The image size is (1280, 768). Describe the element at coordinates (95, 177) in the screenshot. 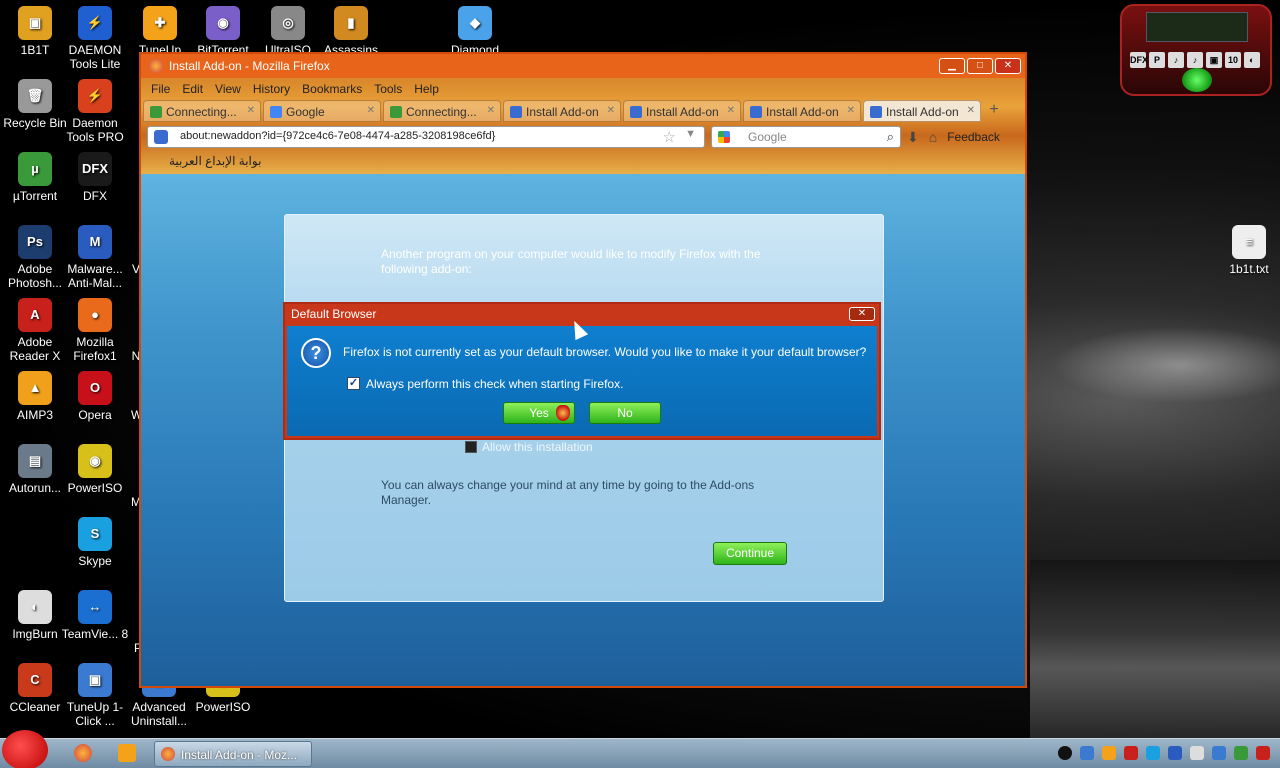

I see `desktop-icon: DFX DFX` at that location.